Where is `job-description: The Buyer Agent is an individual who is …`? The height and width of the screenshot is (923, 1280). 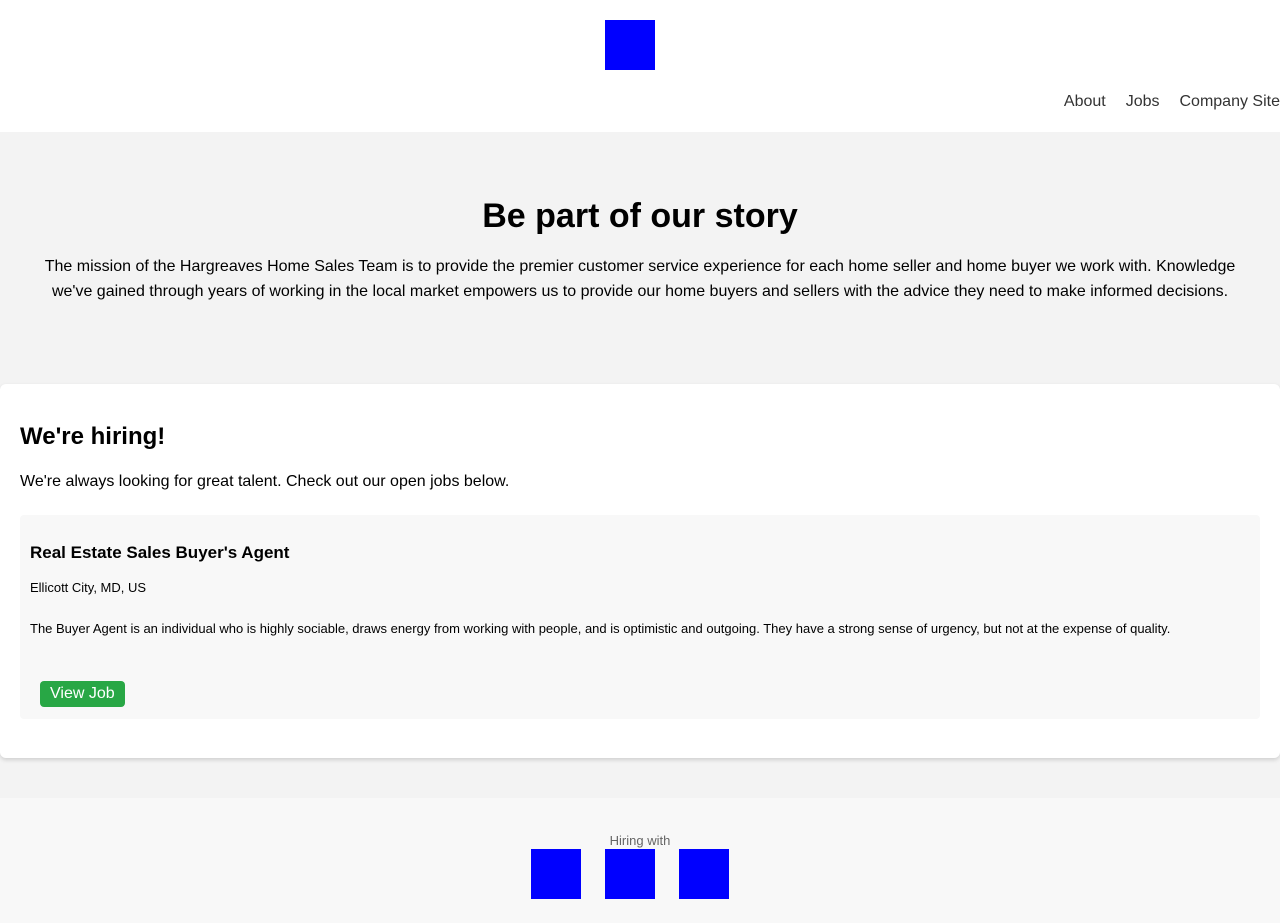
job-description: The Buyer Agent is an individual who is … is located at coordinates (600, 628).